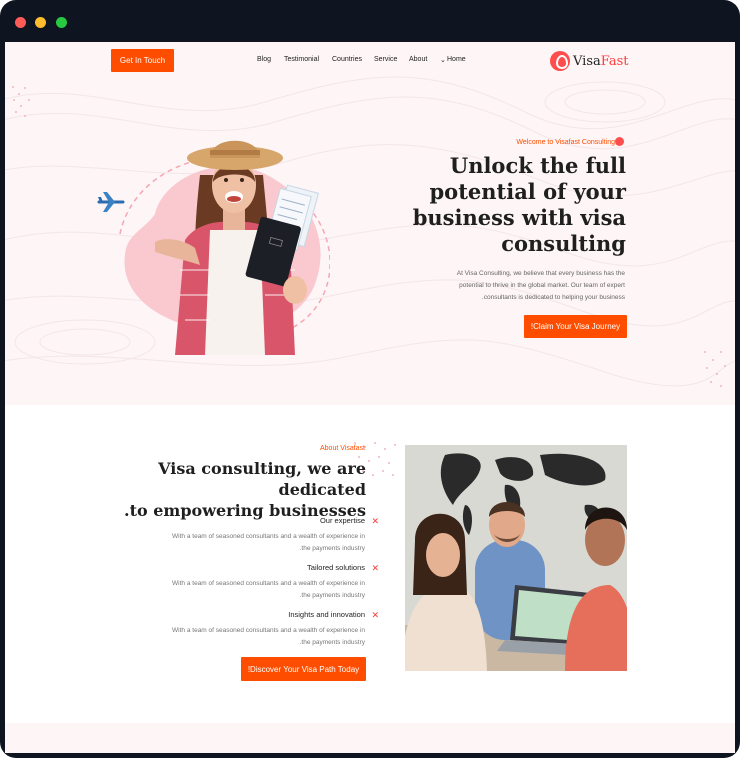 Image resolution: width=740 pixels, height=758 pixels. Describe the element at coordinates (370, 21) in the screenshot. I see `window-titlebar` at that location.